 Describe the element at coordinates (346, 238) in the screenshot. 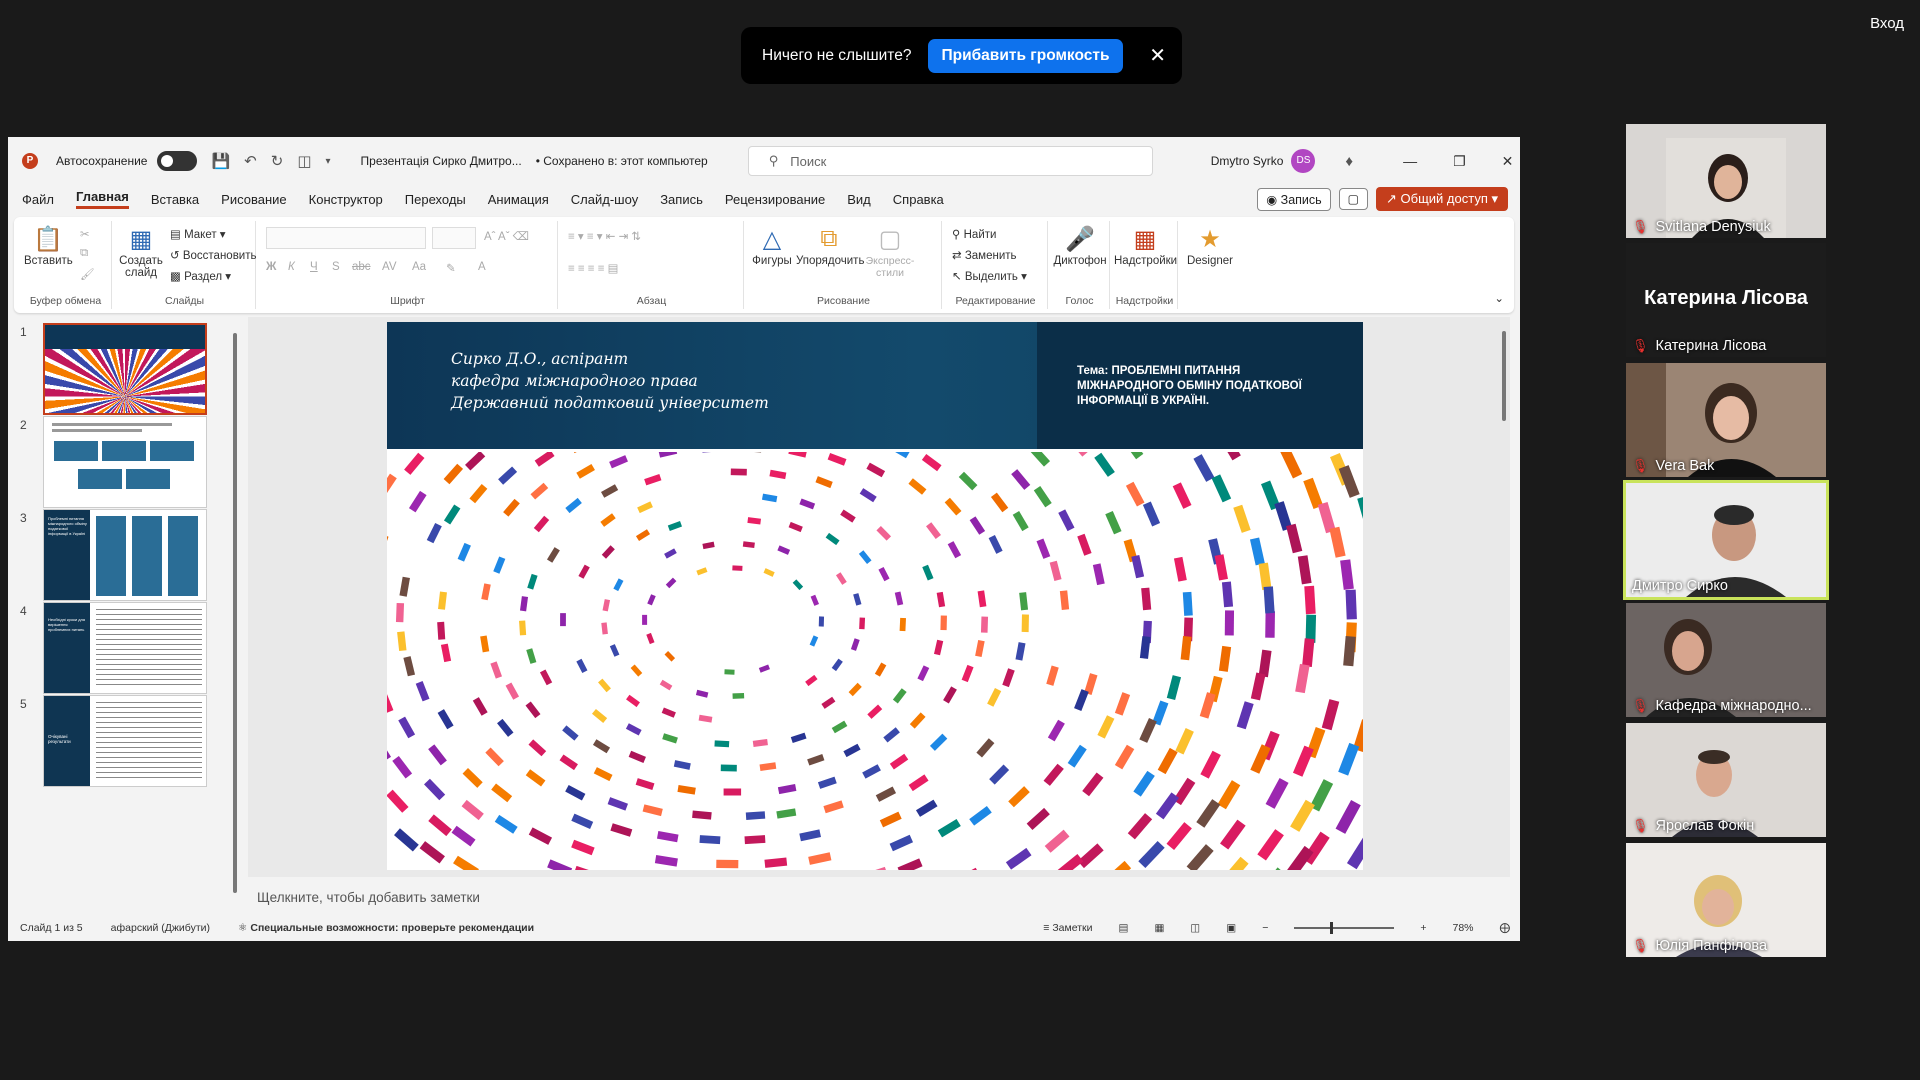

I see `font-name-select` at that location.